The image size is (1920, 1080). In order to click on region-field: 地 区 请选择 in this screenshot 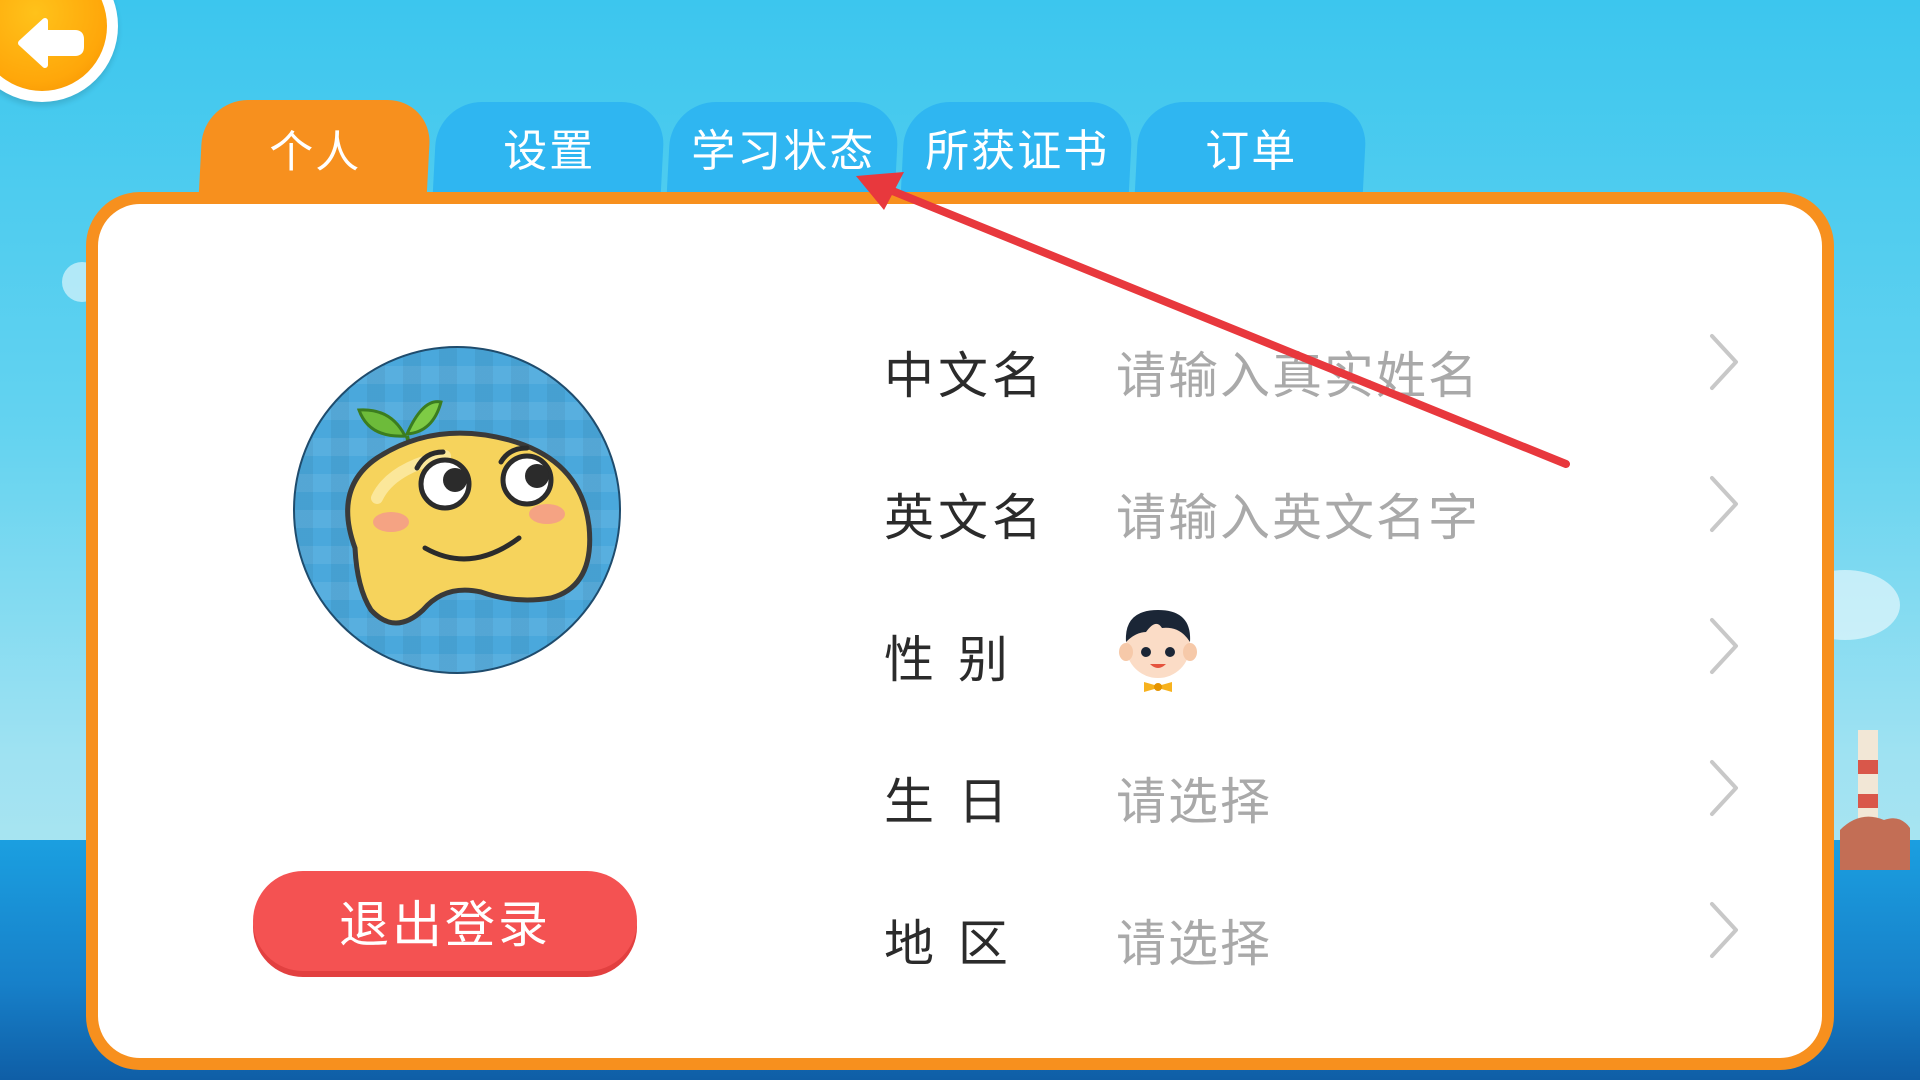, I will do `click(1329, 932)`.